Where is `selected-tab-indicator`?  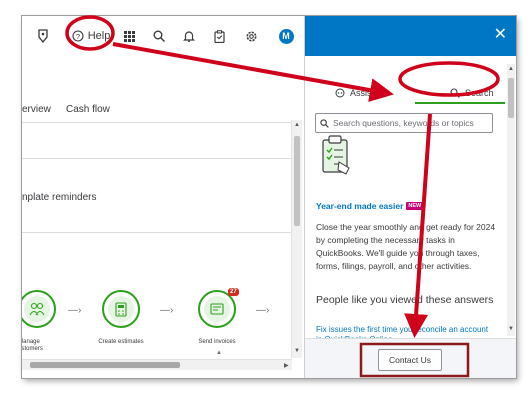
selected-tab-indicator is located at coordinates (460, 103).